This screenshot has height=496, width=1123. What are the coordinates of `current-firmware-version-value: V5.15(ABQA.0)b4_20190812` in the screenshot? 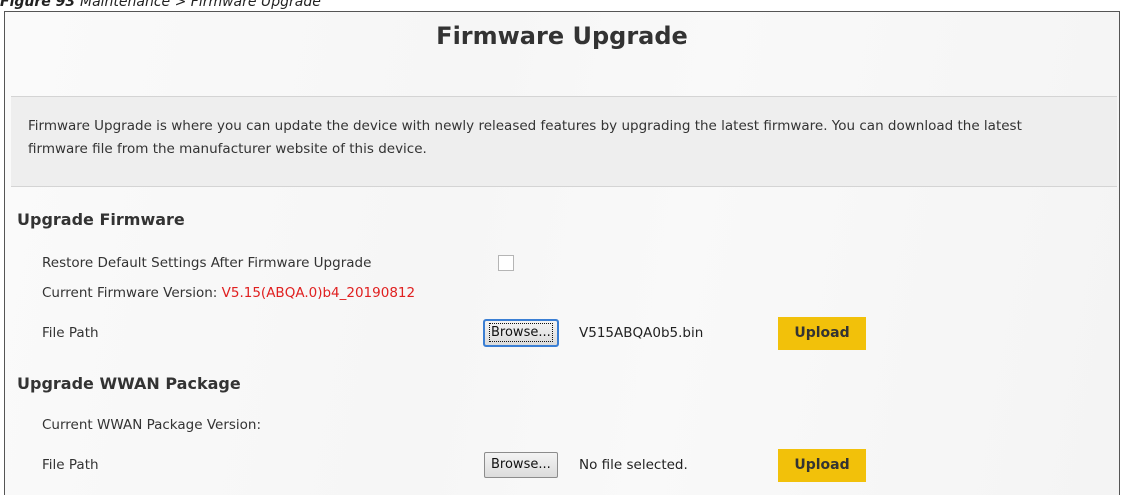 It's located at (318, 293).